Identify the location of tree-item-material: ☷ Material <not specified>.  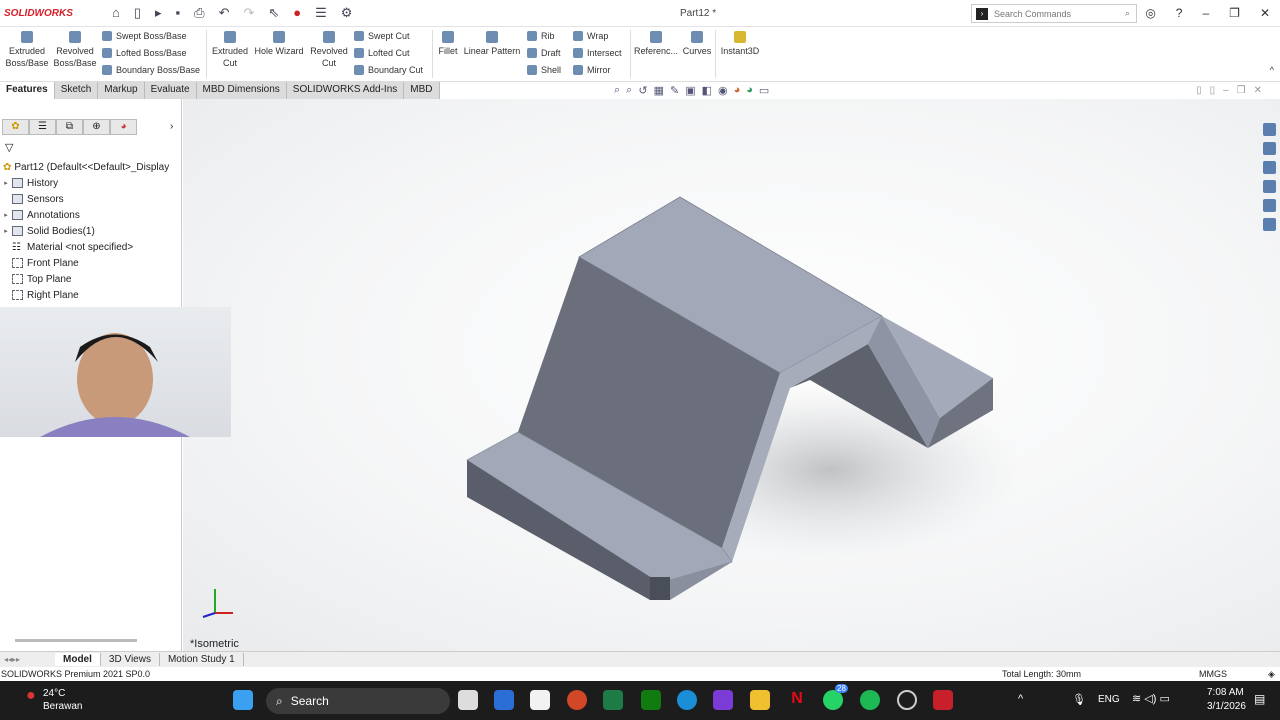
(91, 247).